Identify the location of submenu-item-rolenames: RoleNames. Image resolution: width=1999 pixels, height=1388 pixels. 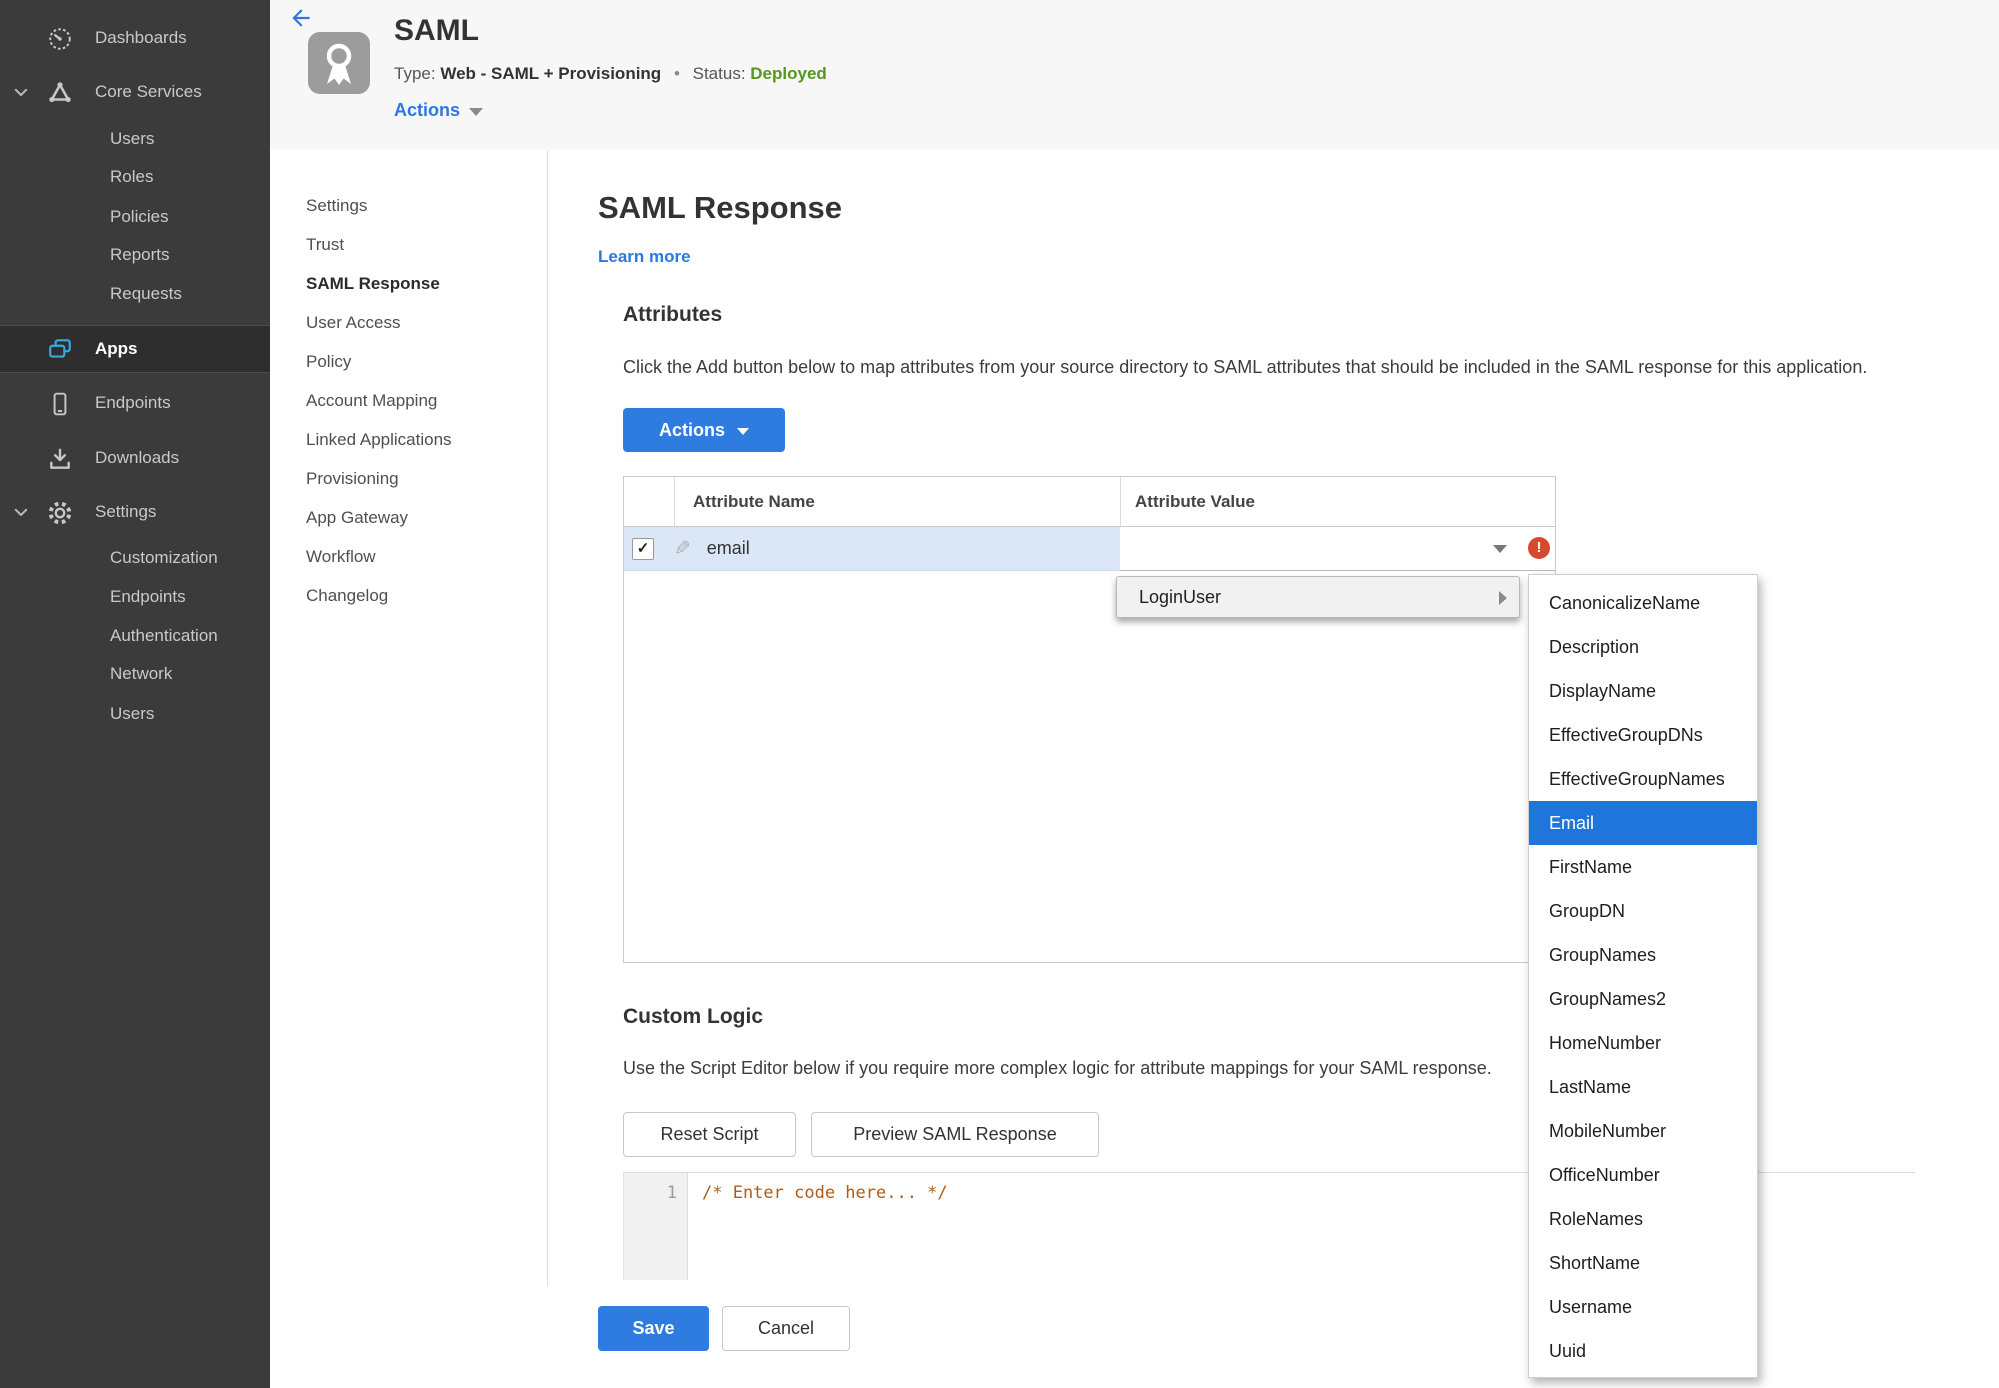
(1643, 1219).